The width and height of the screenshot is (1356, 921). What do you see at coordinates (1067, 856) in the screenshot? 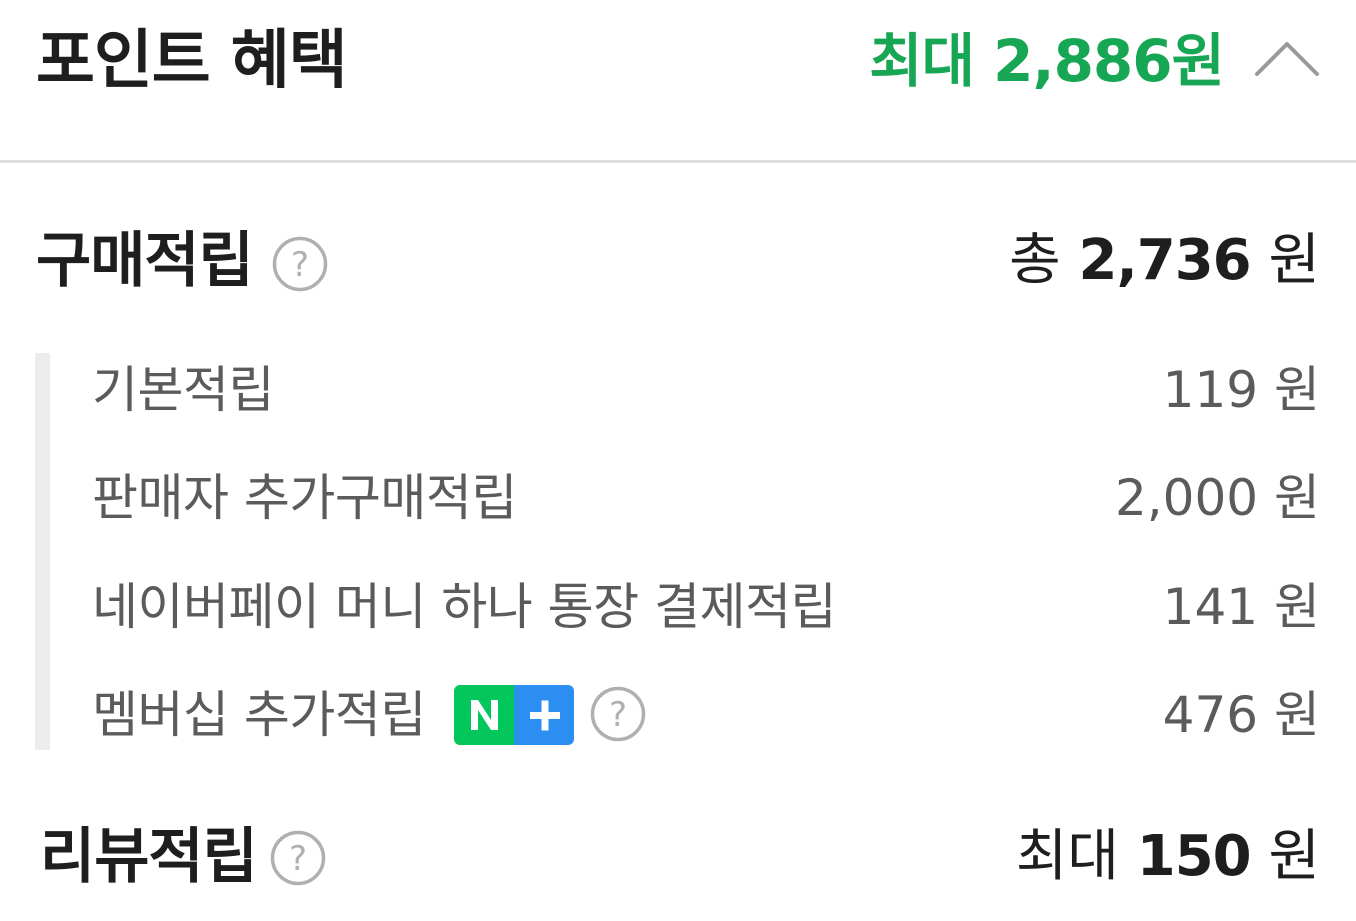
I see `review-max-prefix: 최대` at bounding box center [1067, 856].